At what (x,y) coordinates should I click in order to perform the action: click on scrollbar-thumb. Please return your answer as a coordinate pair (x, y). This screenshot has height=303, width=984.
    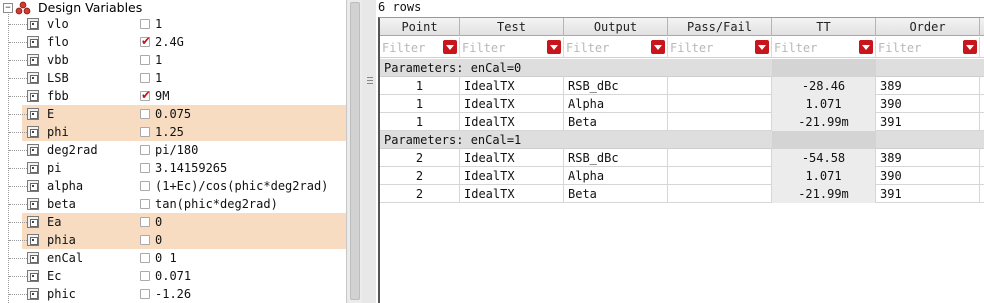
    Looking at the image, I should click on (355, 151).